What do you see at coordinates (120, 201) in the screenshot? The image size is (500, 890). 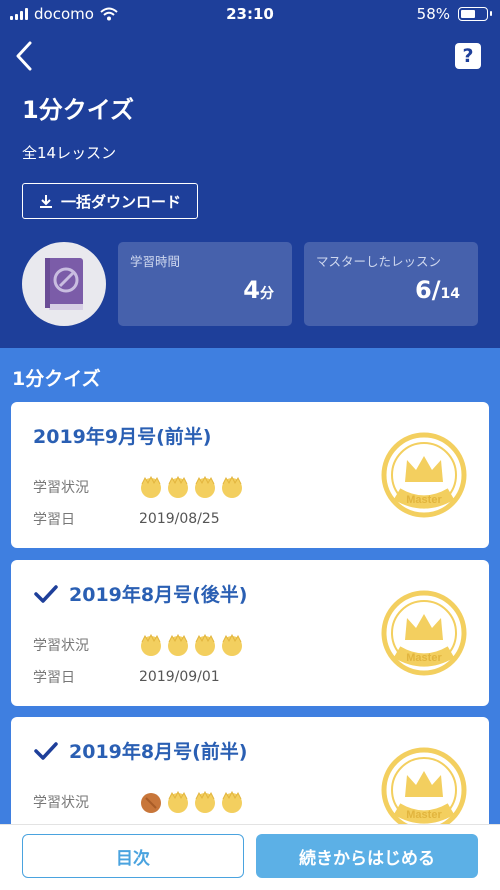 I see `bulk-download-label: 一括ダウンロード` at bounding box center [120, 201].